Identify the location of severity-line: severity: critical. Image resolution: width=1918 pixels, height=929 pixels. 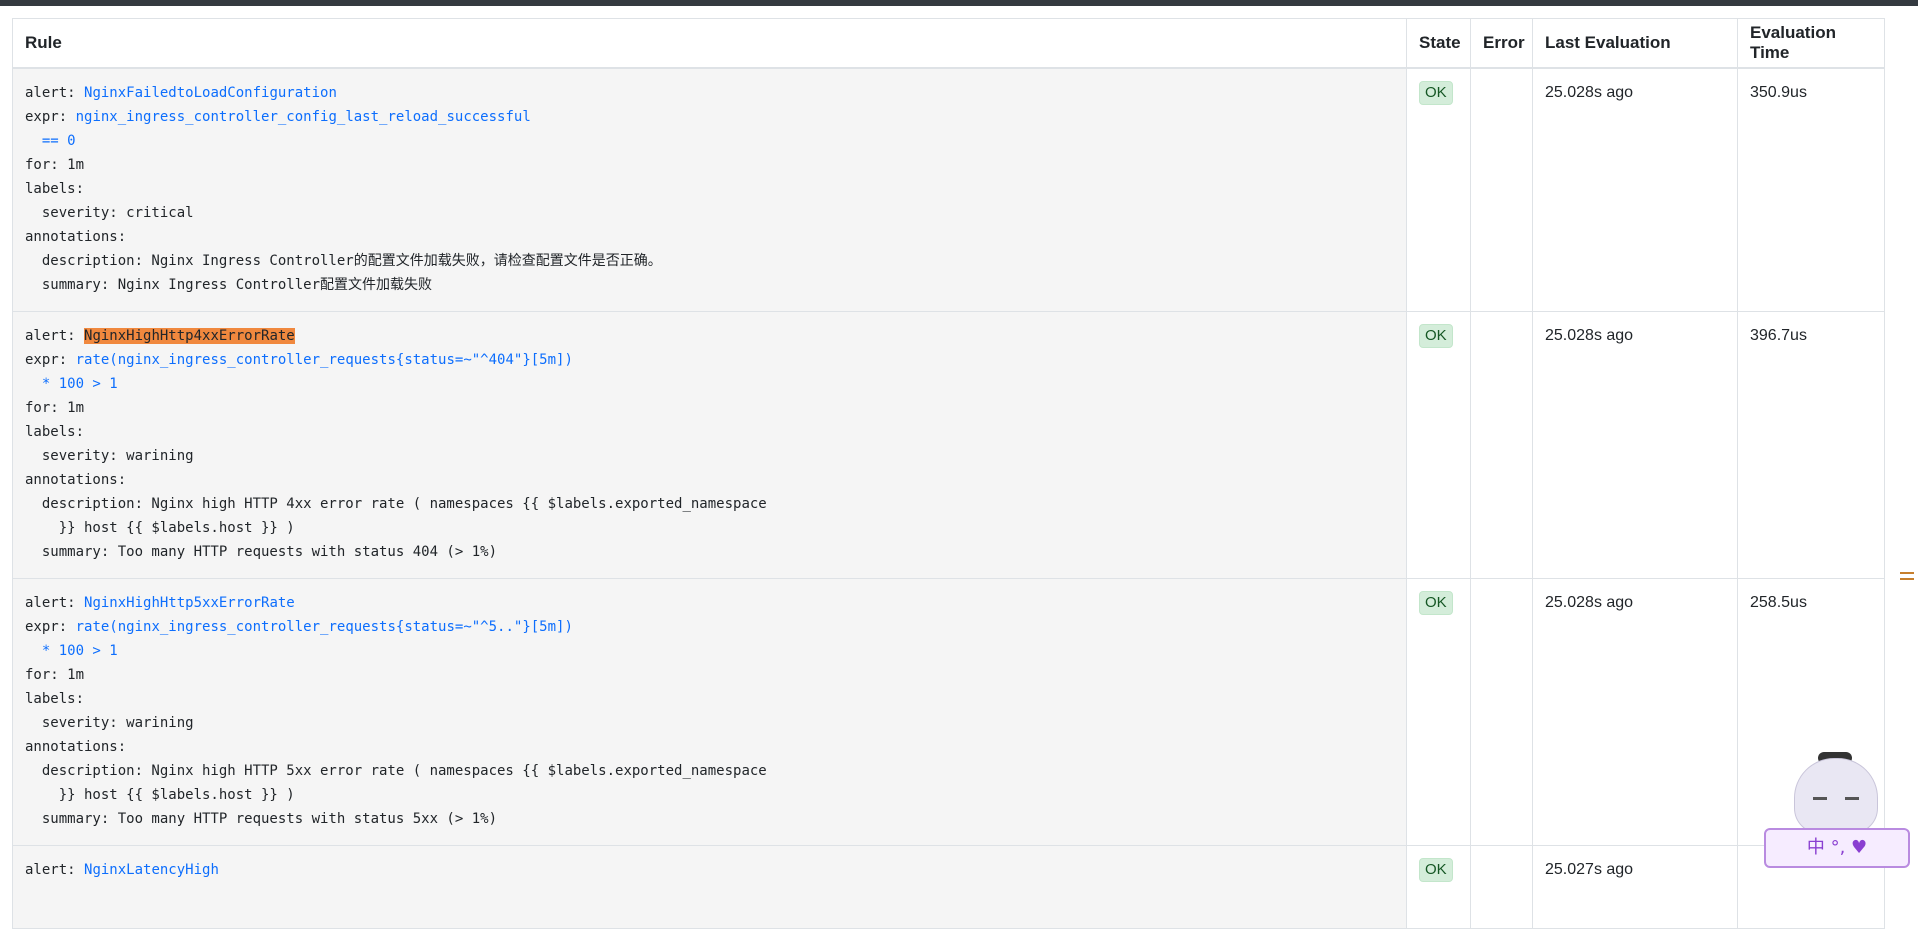
(109, 213).